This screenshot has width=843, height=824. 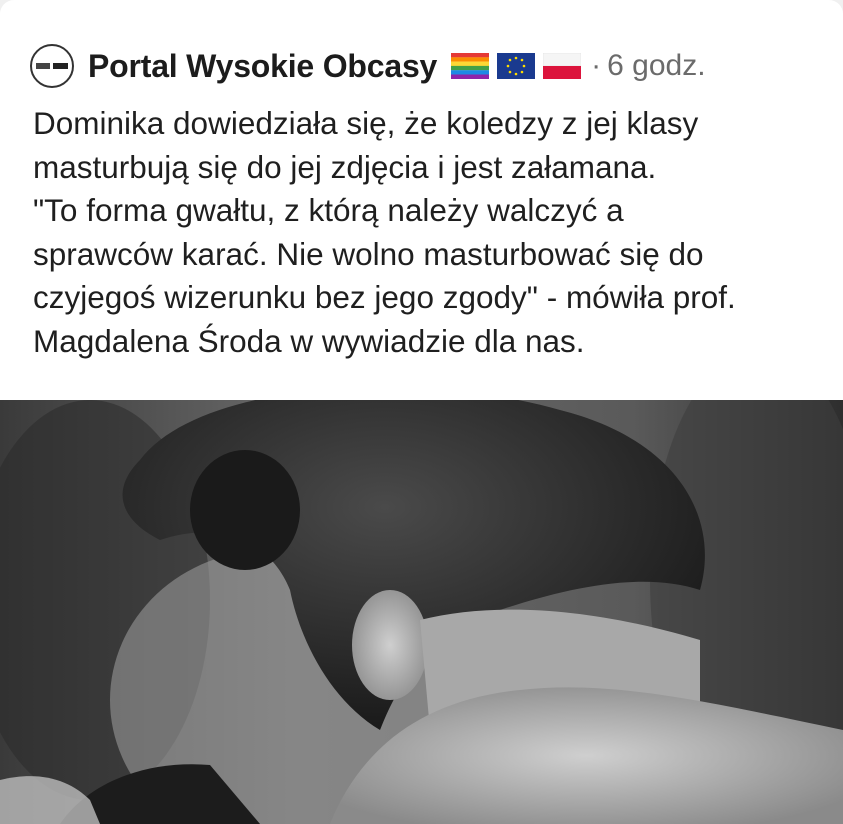 I want to click on author-name: Portal Wysokie Obcasy, so click(x=262, y=66).